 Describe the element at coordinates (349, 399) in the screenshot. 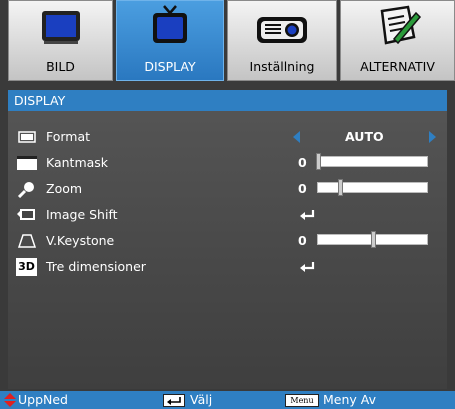

I see `footer-menu-off: Meny Av` at that location.